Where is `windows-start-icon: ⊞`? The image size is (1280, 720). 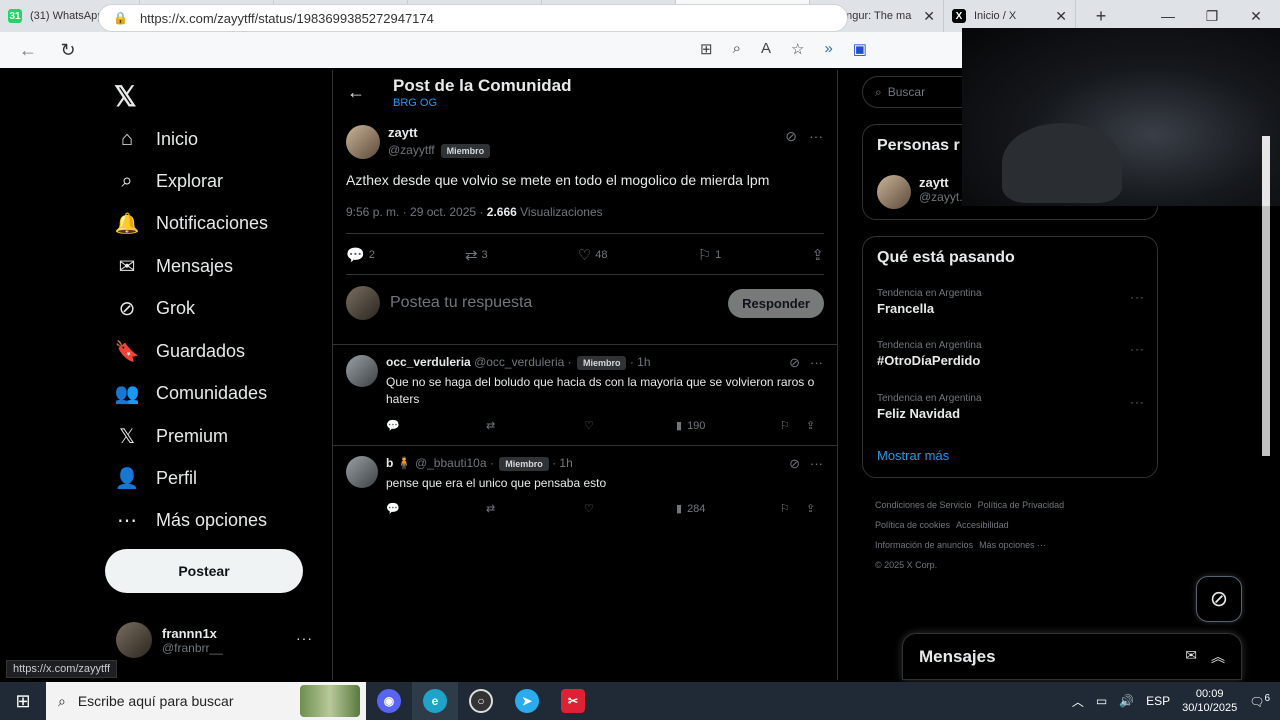
windows-start-icon: ⊞ is located at coordinates (23, 701).